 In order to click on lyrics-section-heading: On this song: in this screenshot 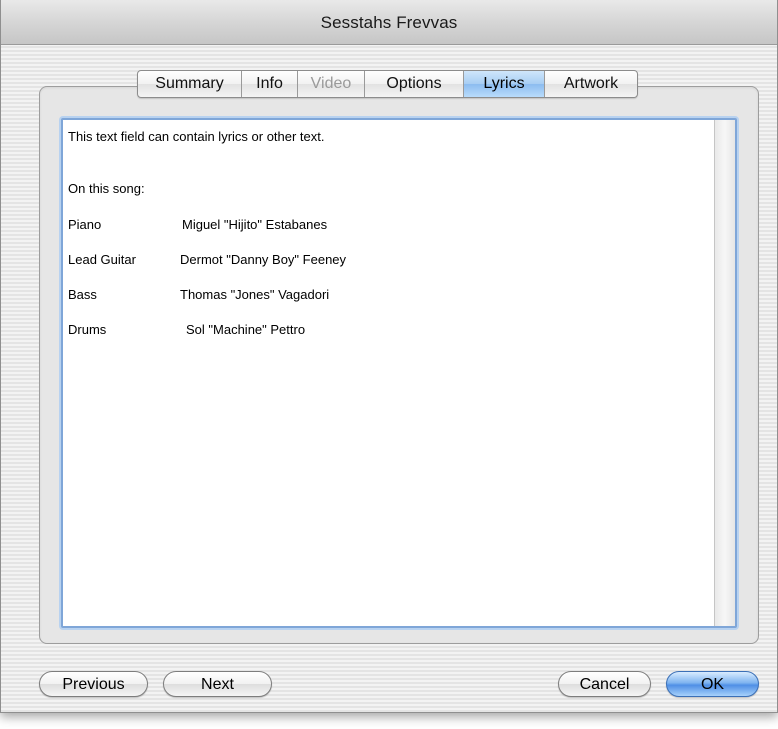, I will do `click(106, 188)`.